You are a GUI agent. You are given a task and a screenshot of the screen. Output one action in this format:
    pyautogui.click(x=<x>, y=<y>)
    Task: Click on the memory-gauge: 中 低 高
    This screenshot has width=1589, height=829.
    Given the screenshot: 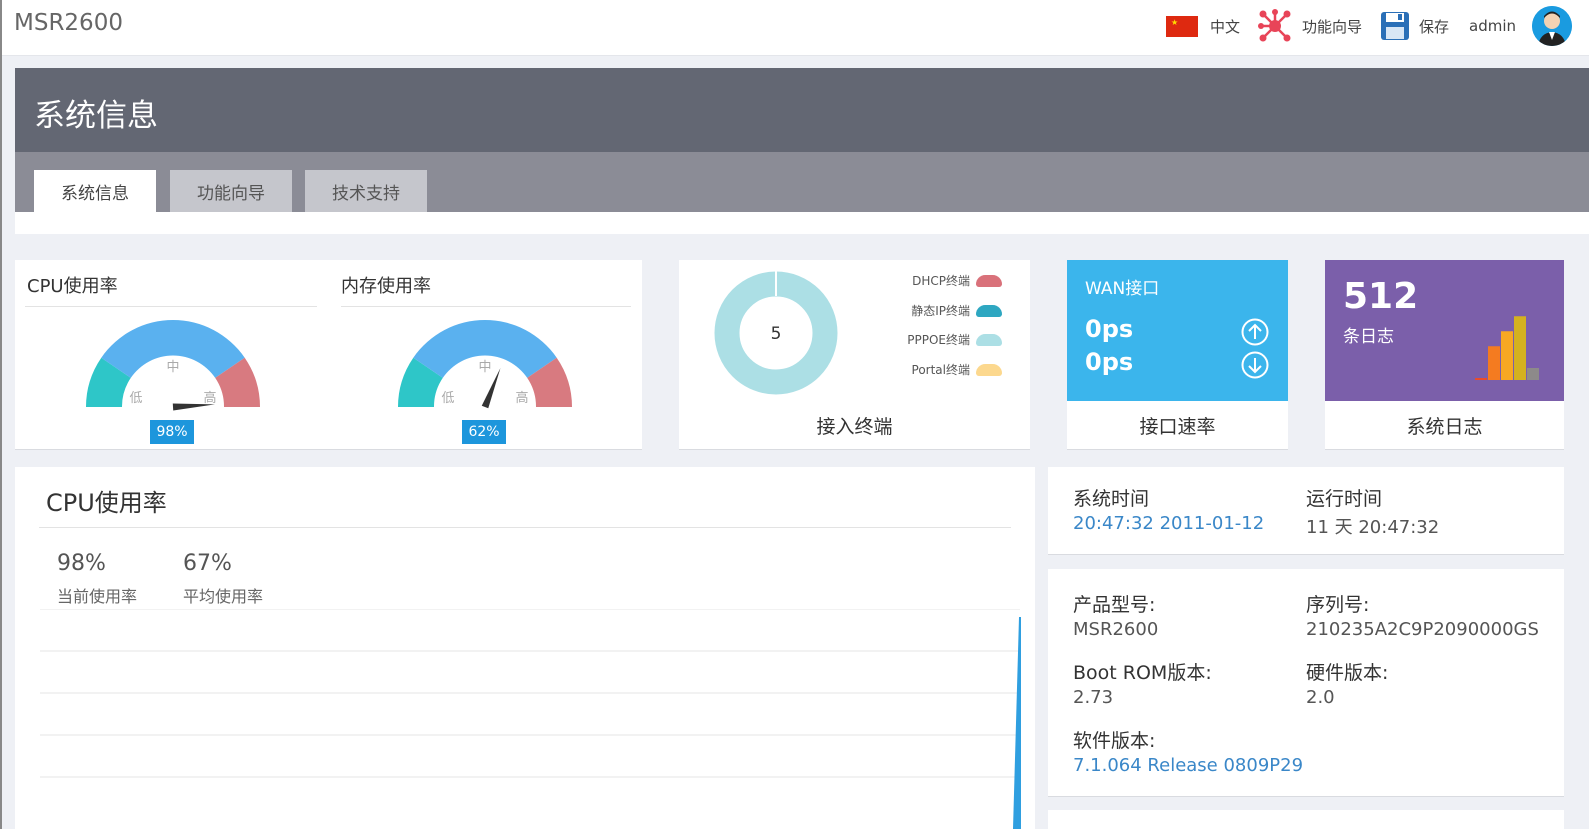 What is the action you would take?
    pyautogui.click(x=485, y=364)
    